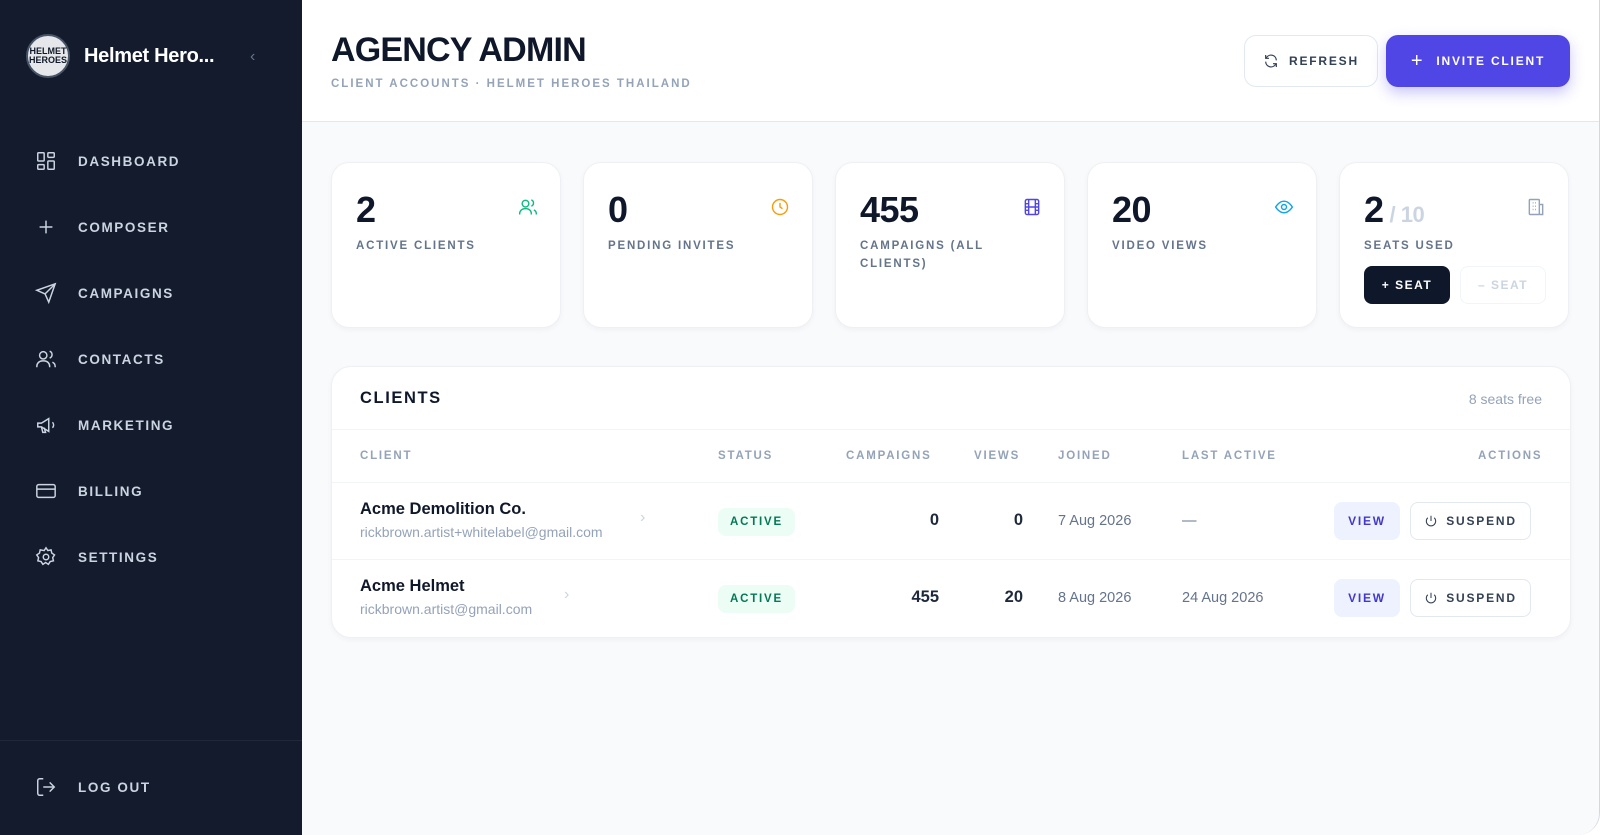  What do you see at coordinates (46, 293) in the screenshot?
I see `send-icon` at bounding box center [46, 293].